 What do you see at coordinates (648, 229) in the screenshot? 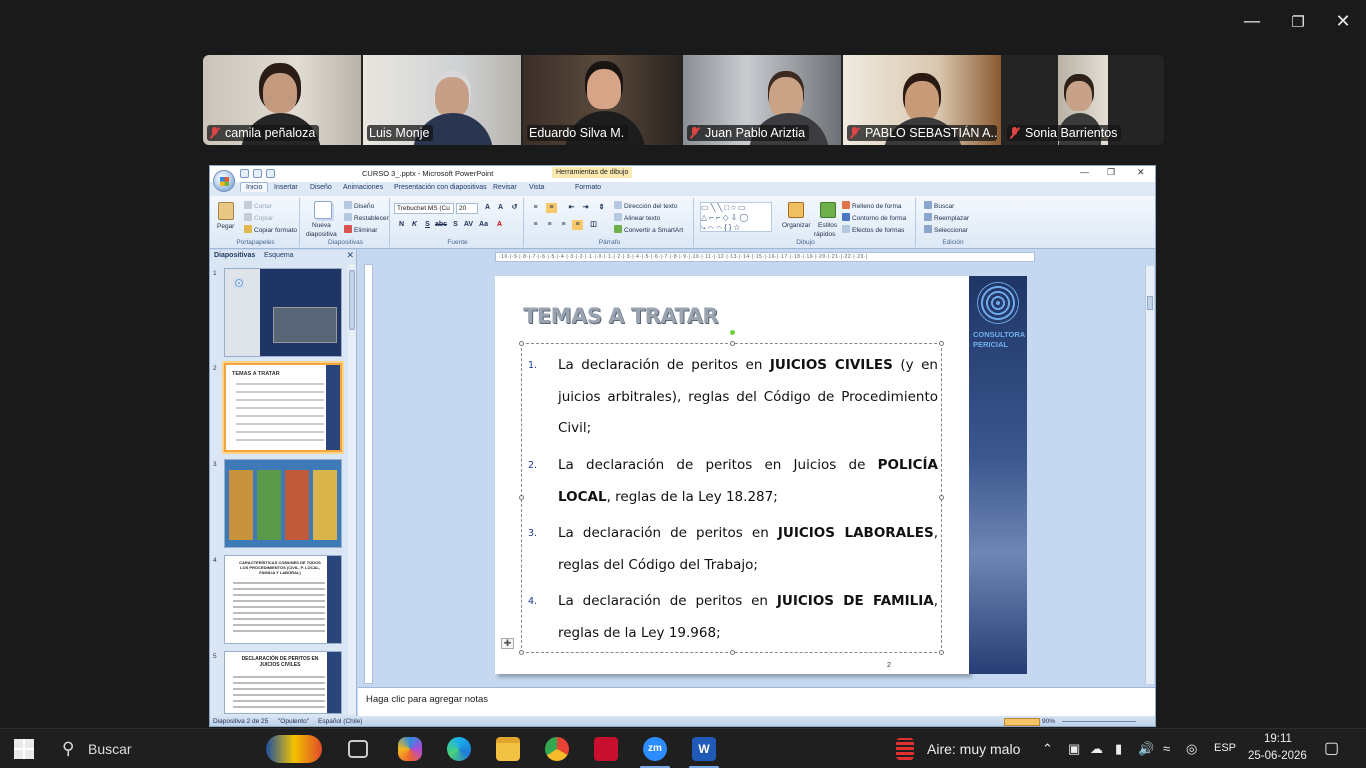
I see `smartart-button: Convertir a SmartArt` at bounding box center [648, 229].